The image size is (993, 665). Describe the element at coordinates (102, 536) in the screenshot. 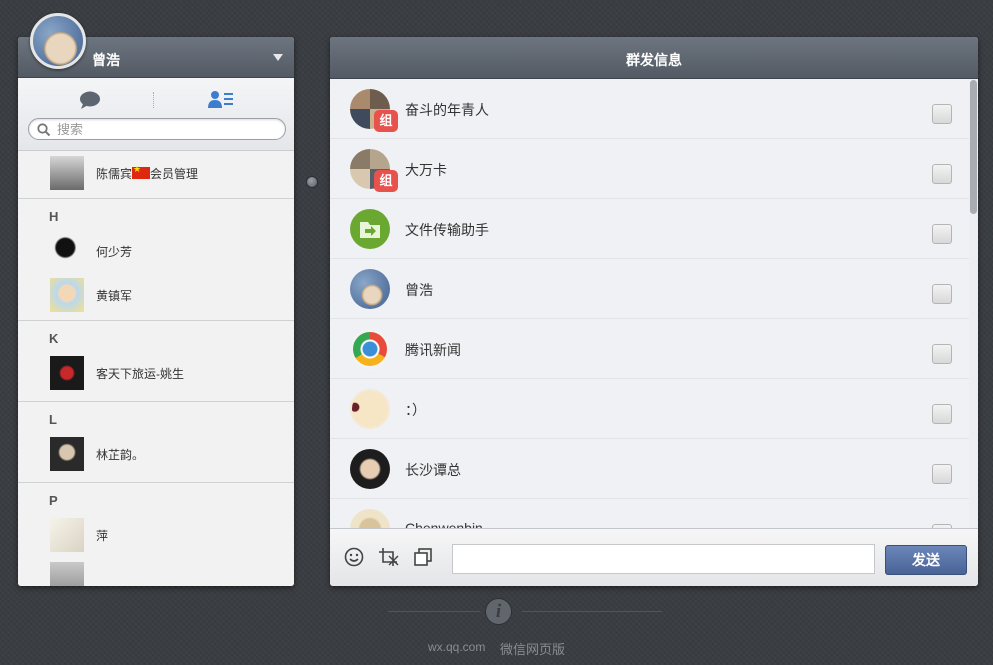

I see `contact-name: 萍` at that location.